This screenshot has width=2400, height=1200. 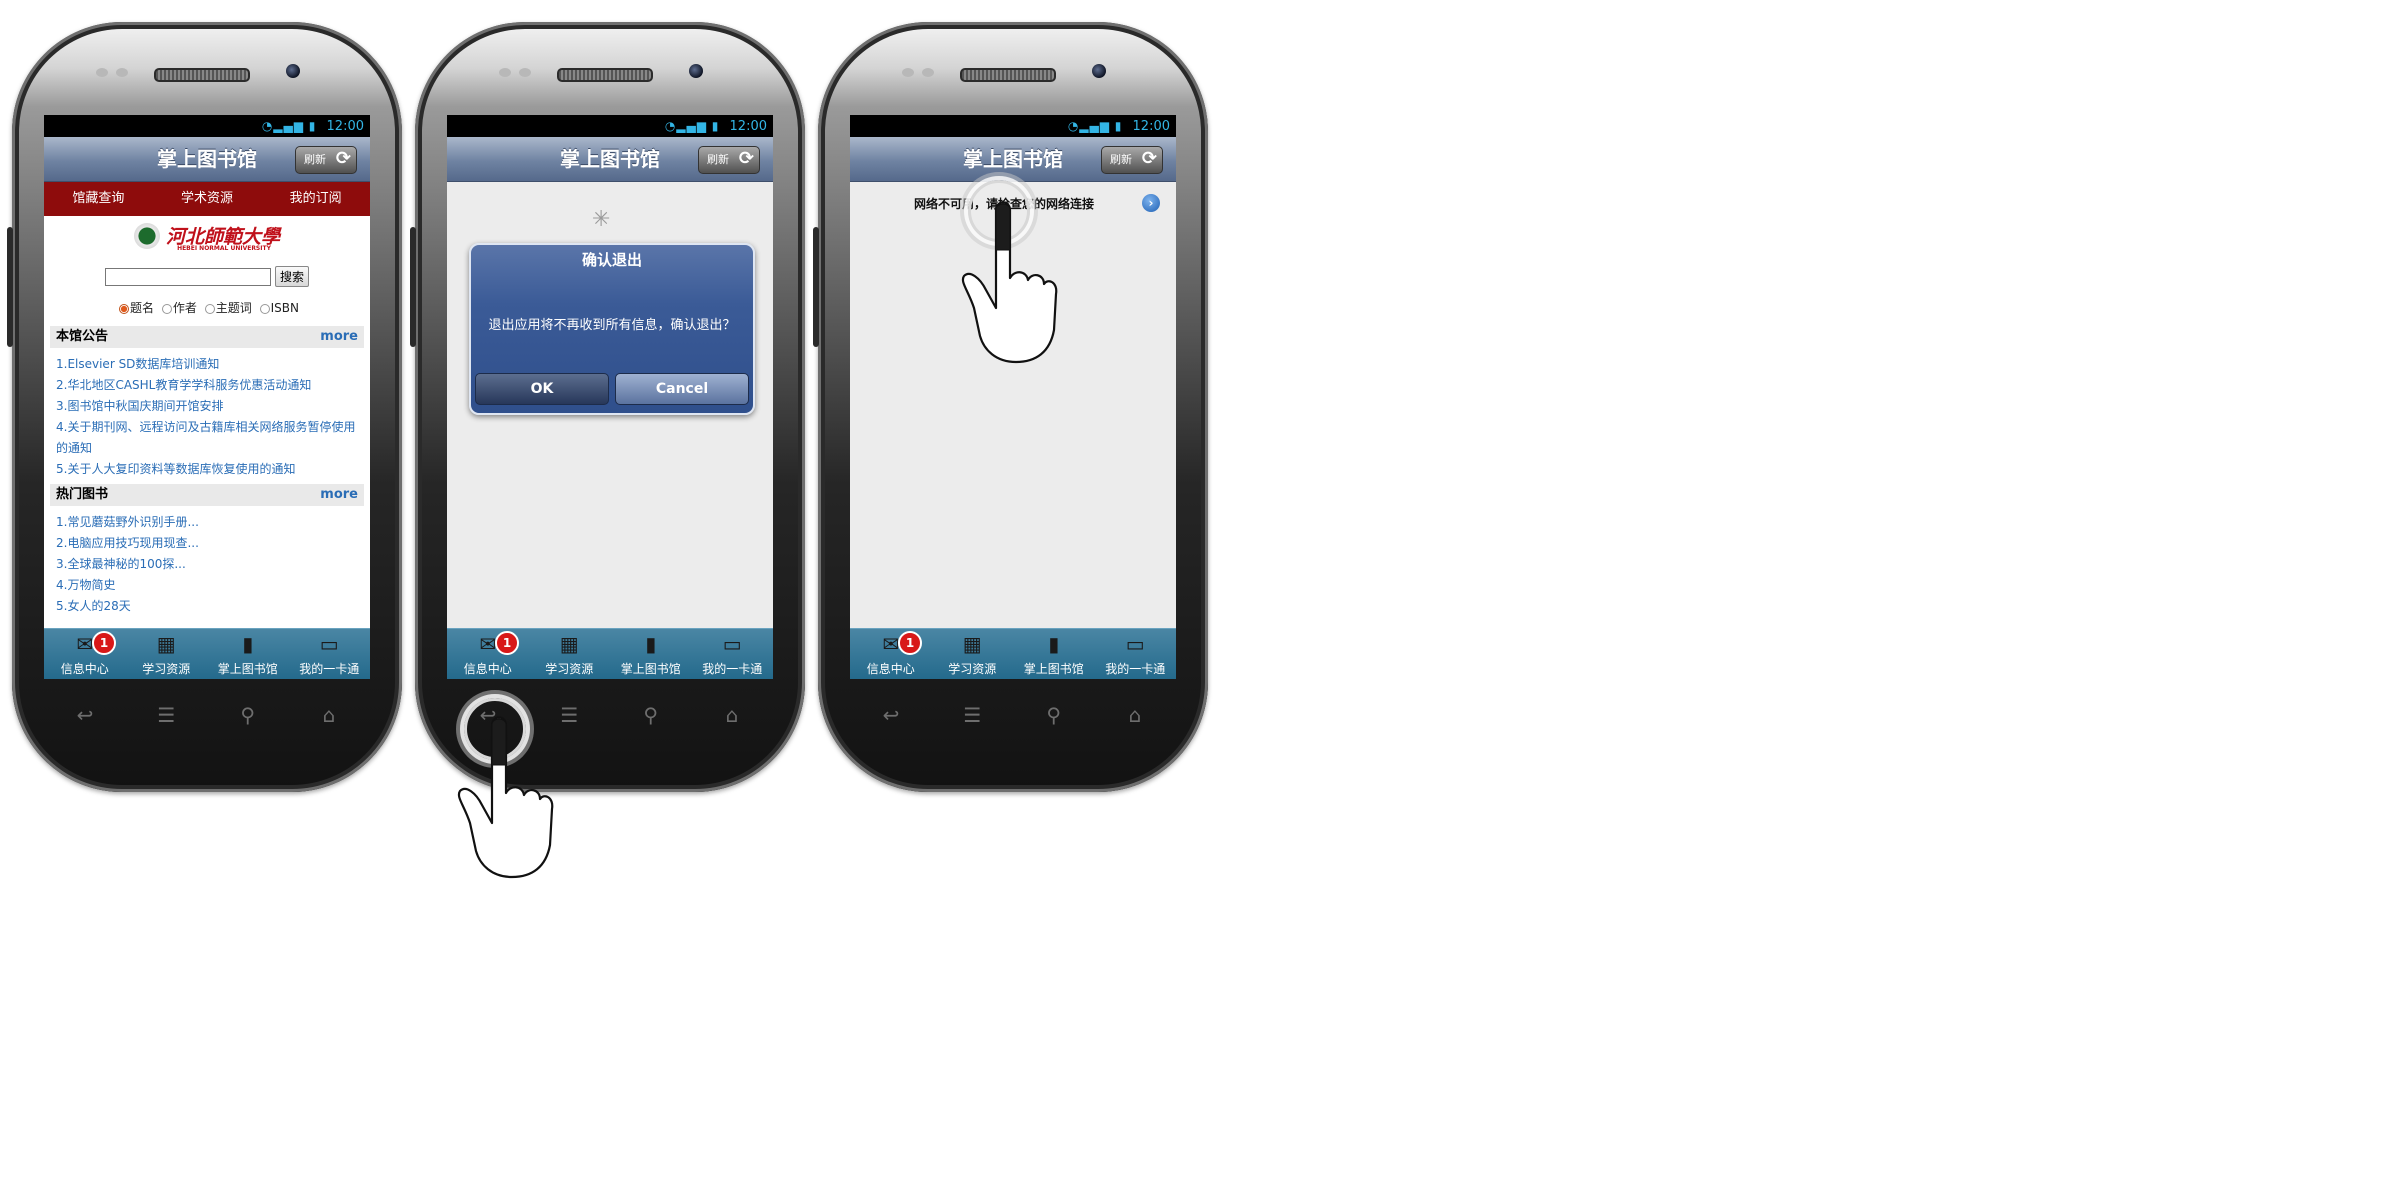 I want to click on radio-title, so click(x=124, y=308).